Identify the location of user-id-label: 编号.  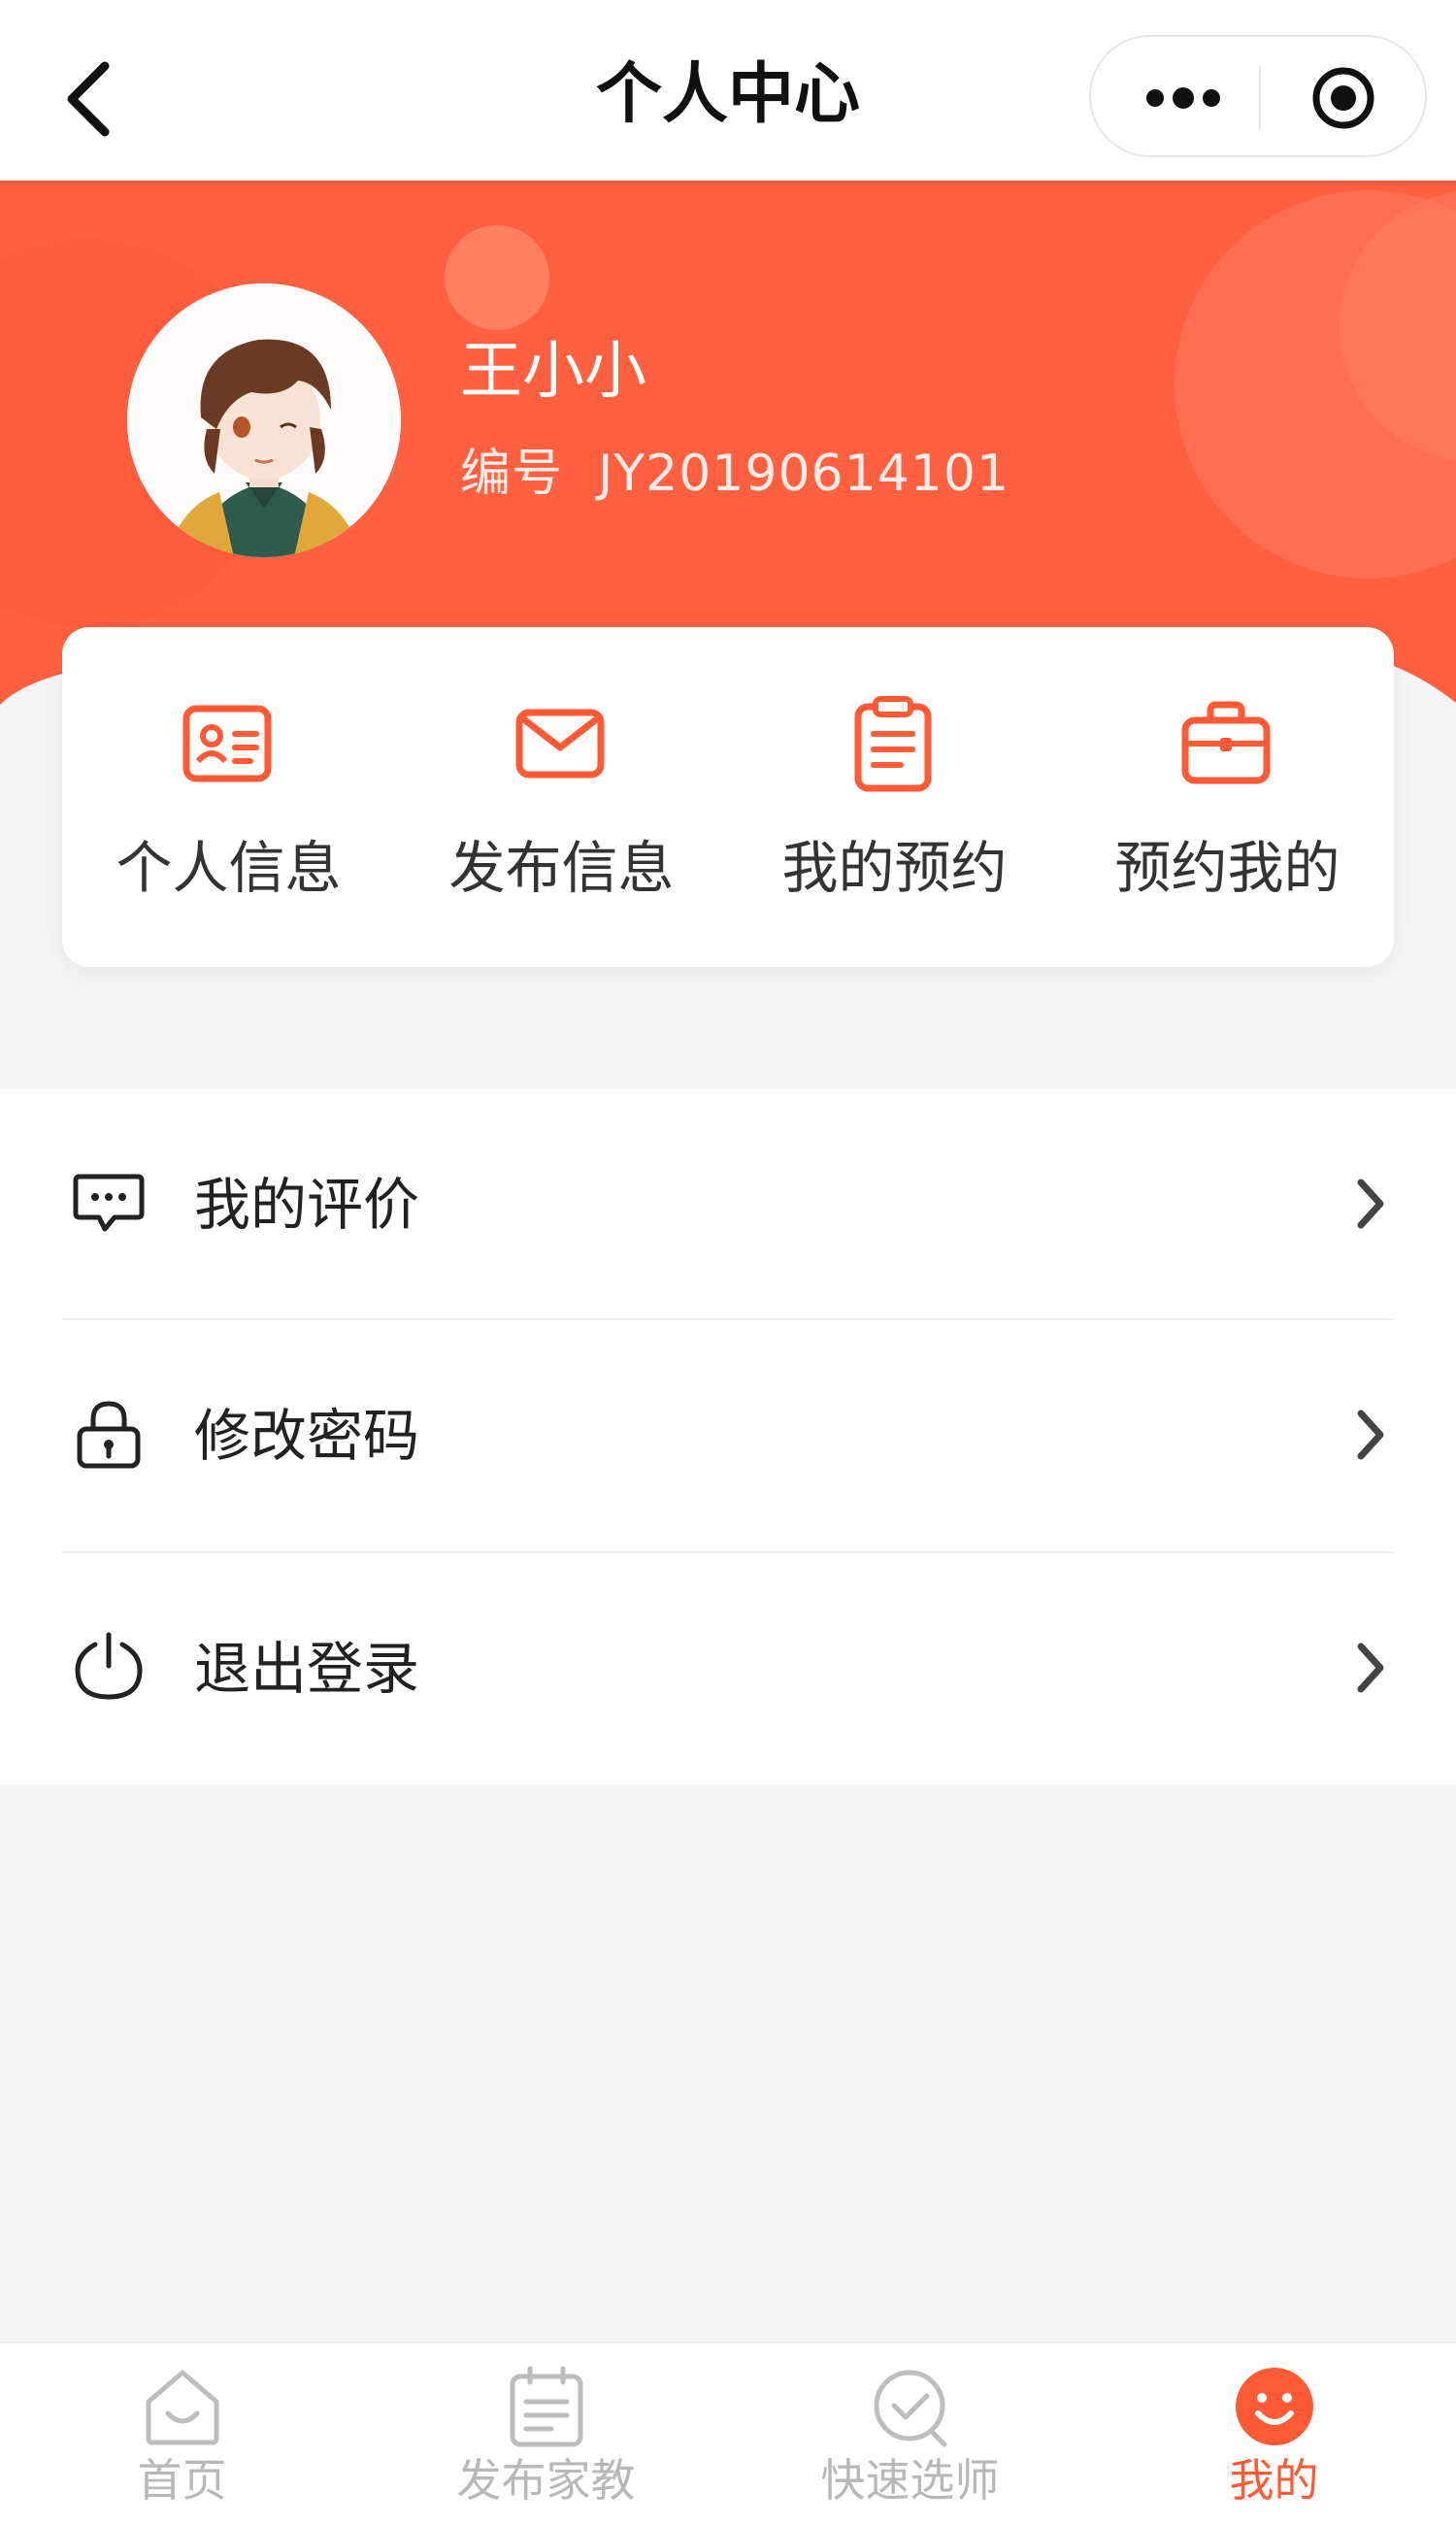
(512, 474).